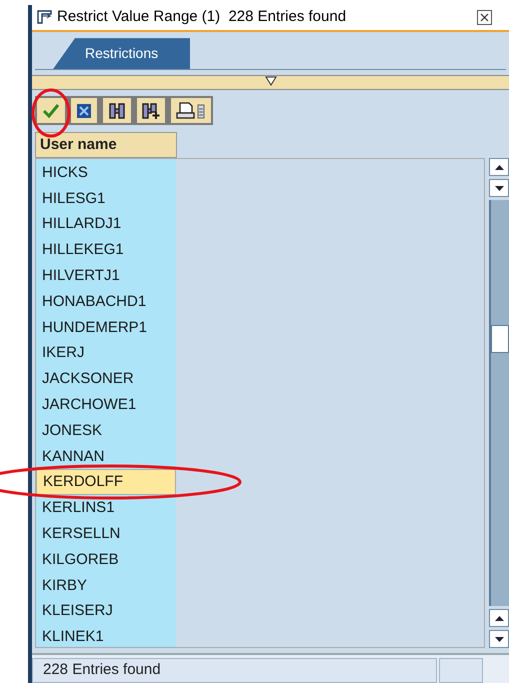  What do you see at coordinates (94, 301) in the screenshot?
I see `user-name-cell: HONABACHD1` at bounding box center [94, 301].